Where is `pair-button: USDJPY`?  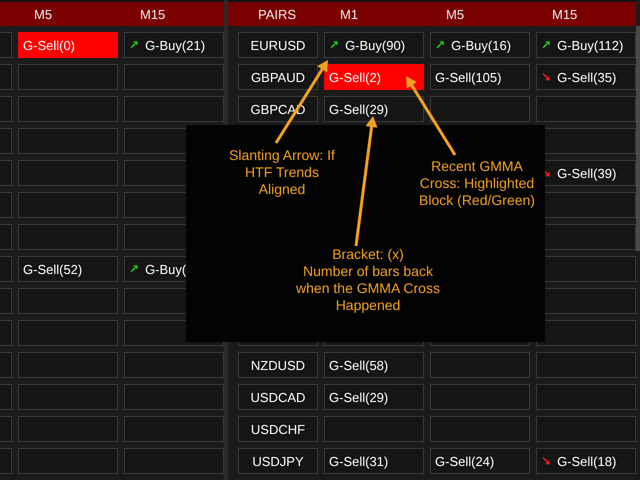
pair-button: USDJPY is located at coordinates (278, 461).